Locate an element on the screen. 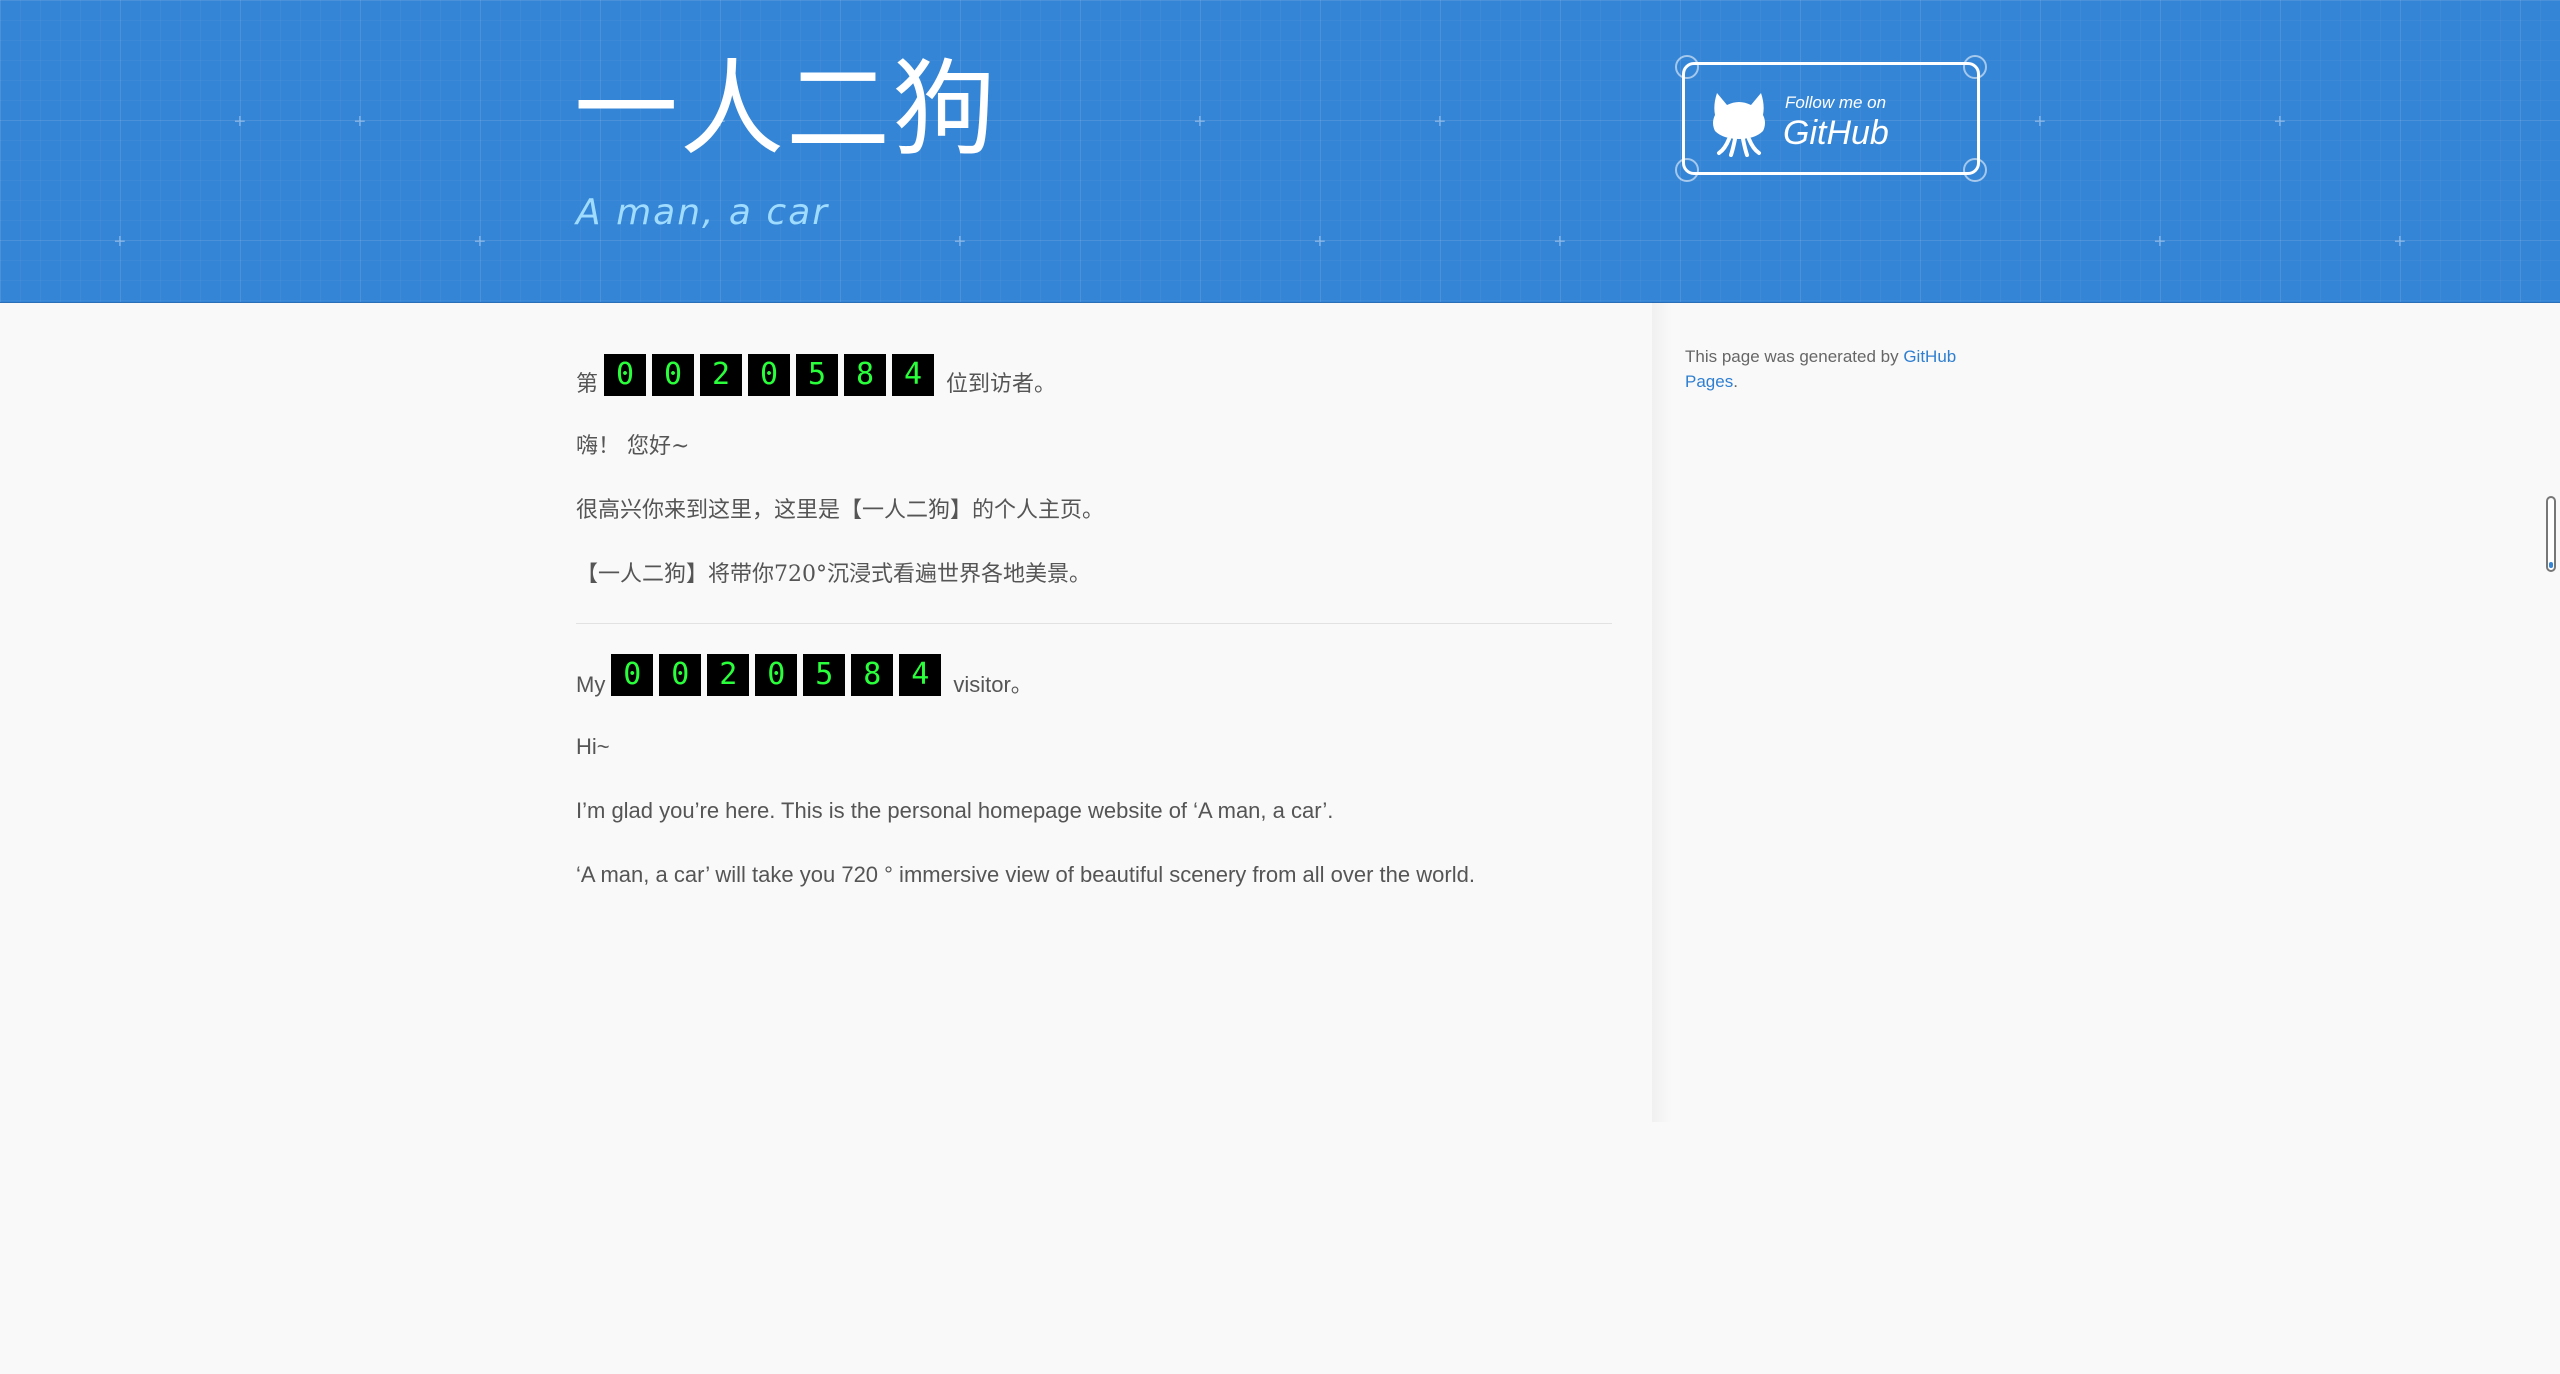 Image resolution: width=2560 pixels, height=1374 pixels. visitor-count-line-en: My 0 0 2 0 5 8 4 visitor。 is located at coordinates (804, 677).